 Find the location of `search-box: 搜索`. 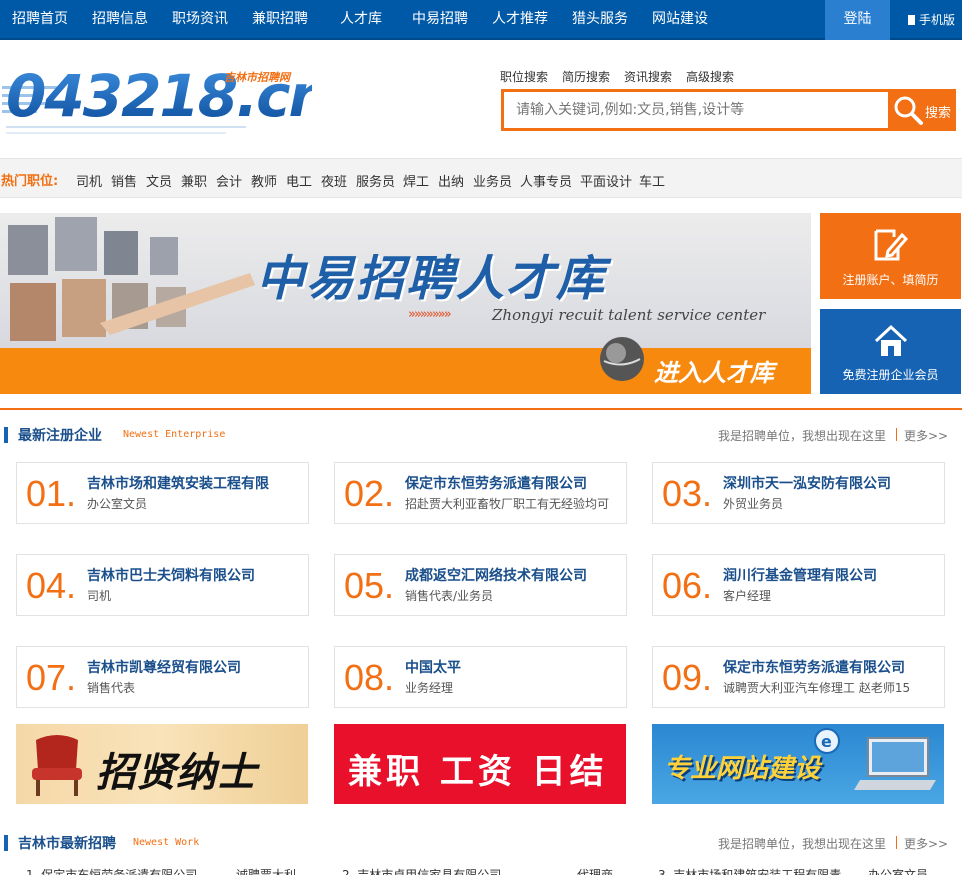

search-box: 搜索 is located at coordinates (728, 110).